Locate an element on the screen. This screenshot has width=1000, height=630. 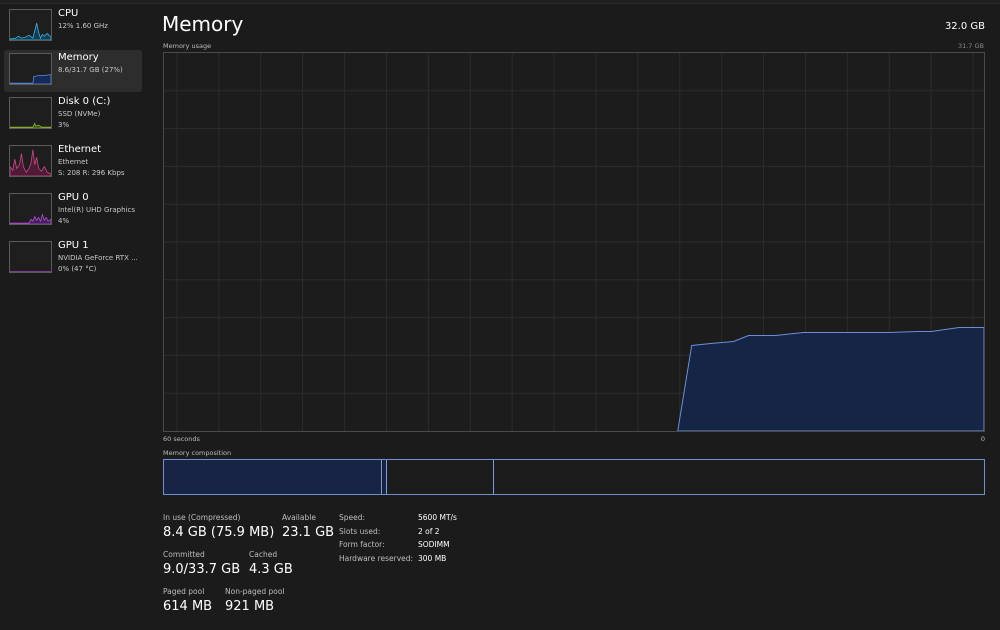
ethernet-graph-icon is located at coordinates (30, 161).